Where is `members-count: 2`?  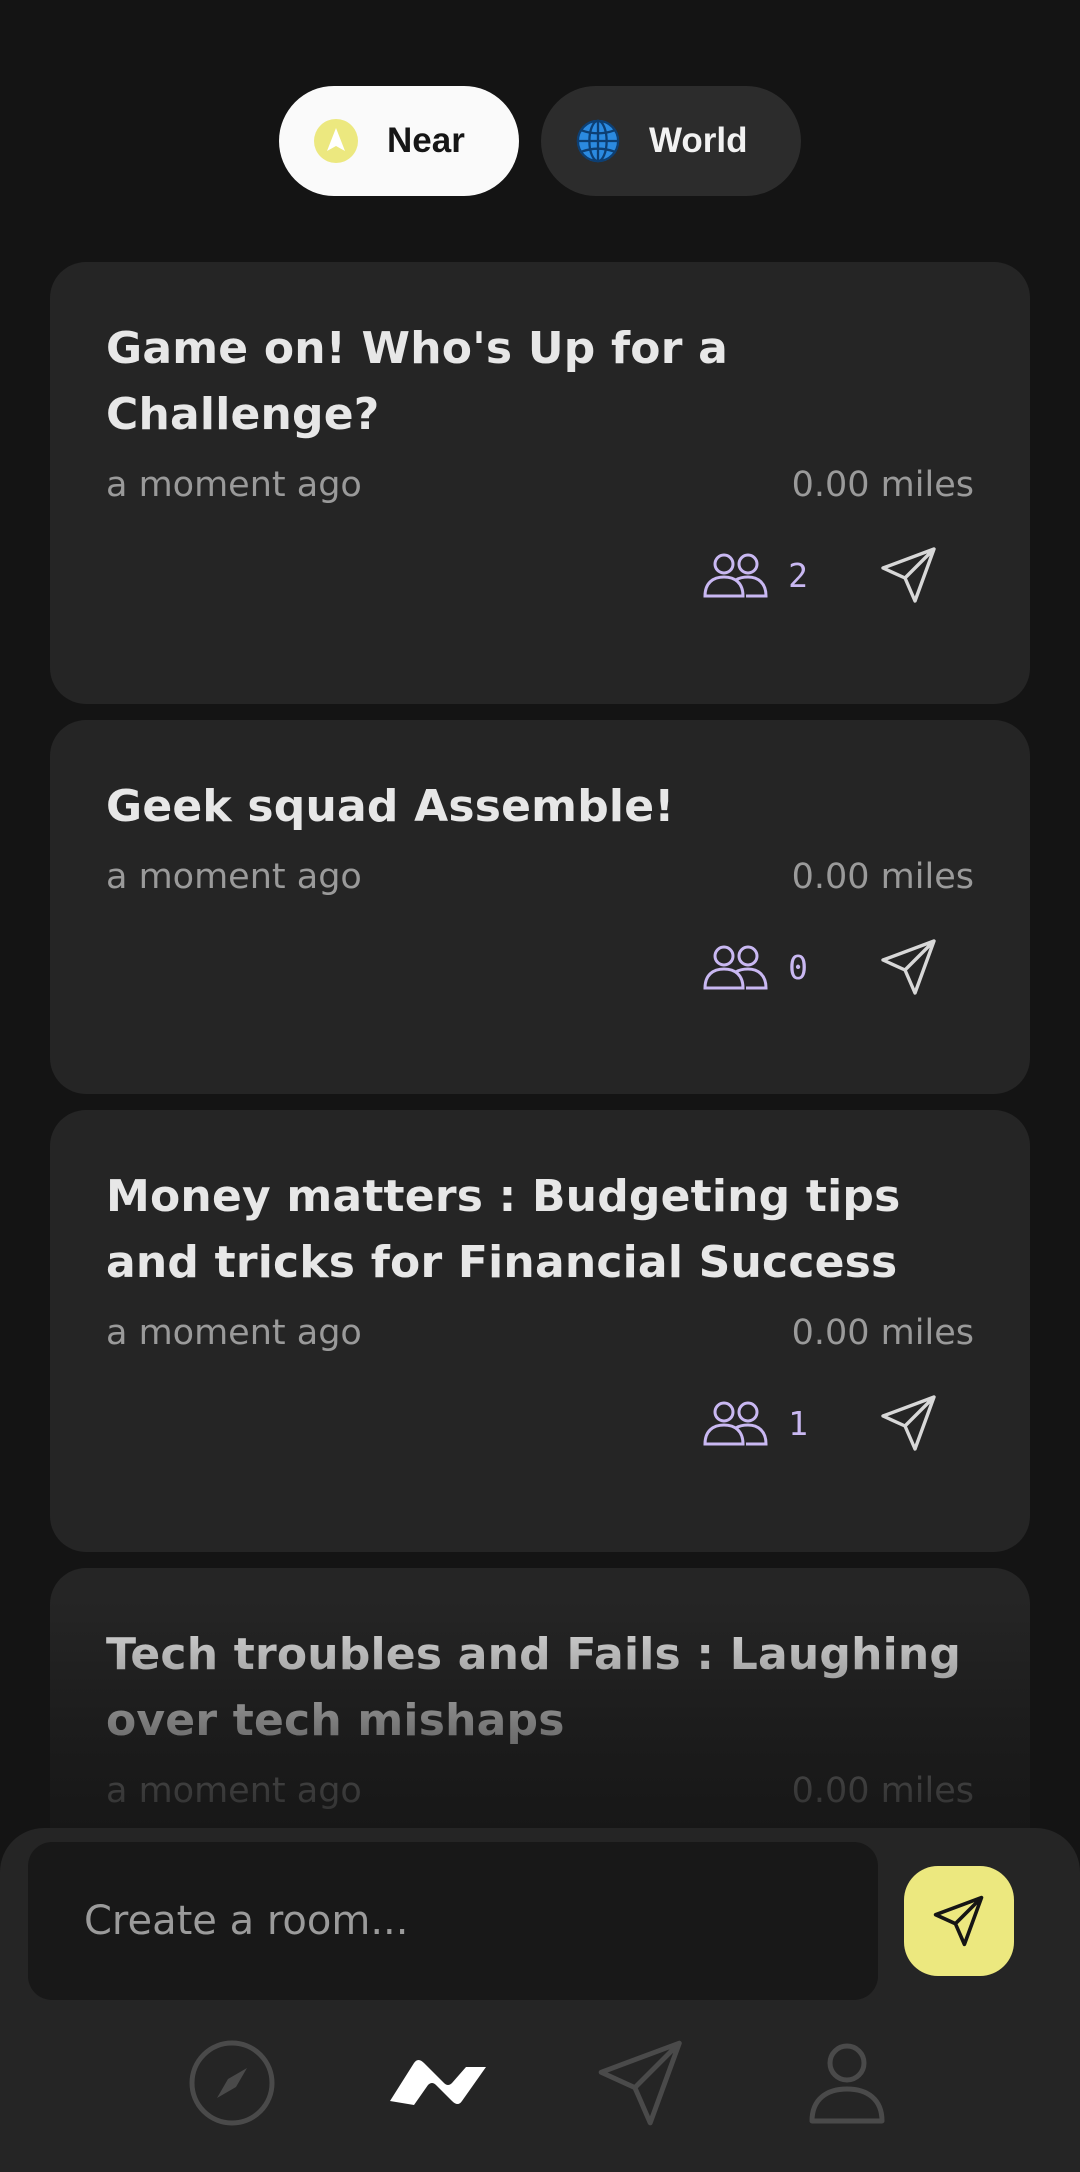 members-count: 2 is located at coordinates (798, 575).